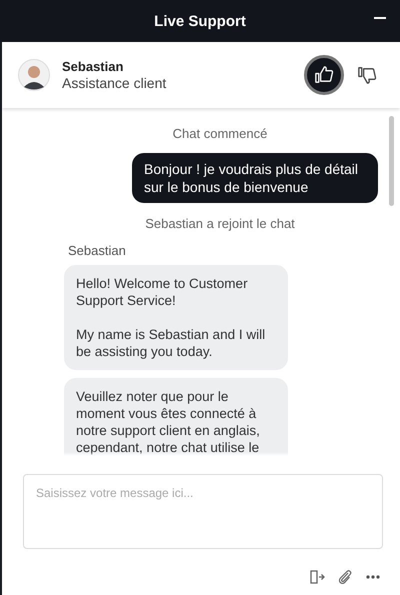 The image size is (400, 595). I want to click on agent-message: Veuillez noter que pour le moment vous êtes connecté à notre support client en anglais, cependant, notre chat utilise le, so click(176, 417).